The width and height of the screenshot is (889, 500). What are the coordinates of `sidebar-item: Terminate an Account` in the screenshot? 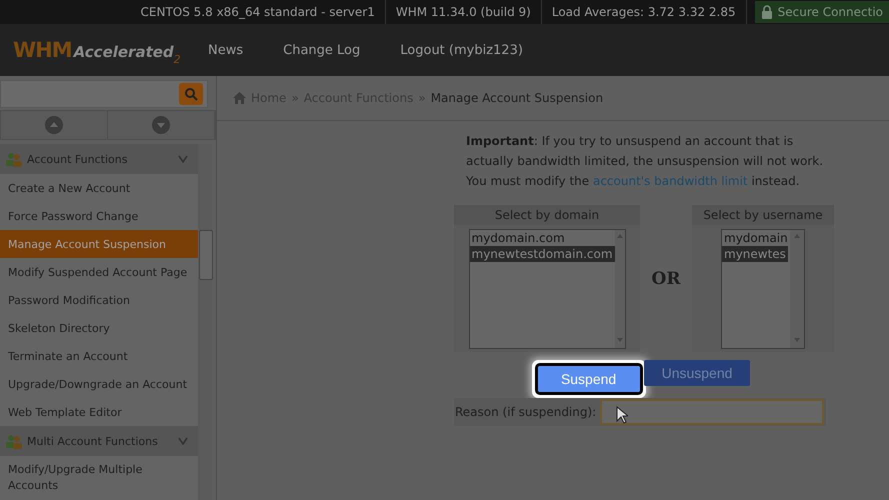 It's located at (99, 356).